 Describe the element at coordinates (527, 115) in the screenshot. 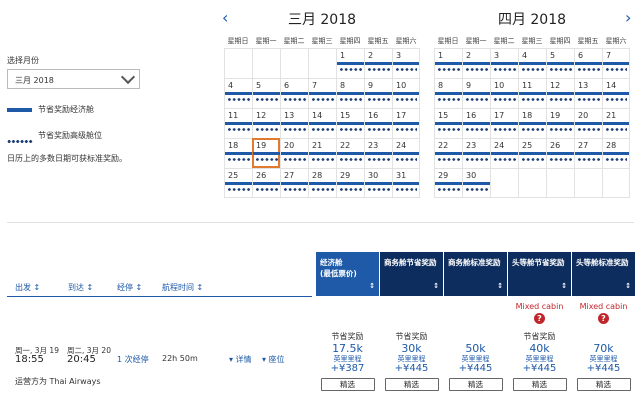

I see `day-number: 18` at that location.